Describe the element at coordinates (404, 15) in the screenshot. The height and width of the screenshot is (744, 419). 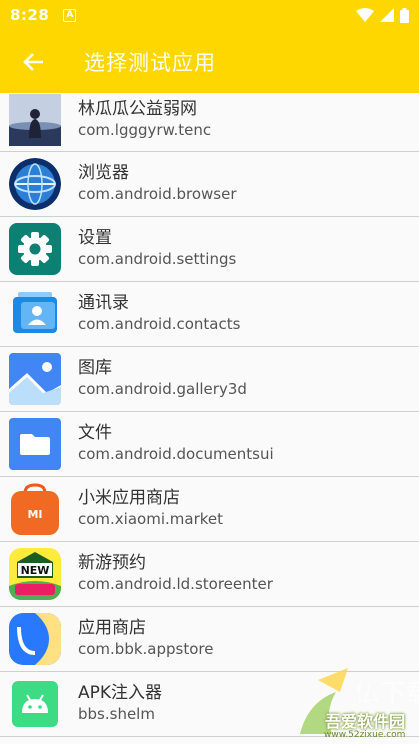
I see `battery-icon` at that location.